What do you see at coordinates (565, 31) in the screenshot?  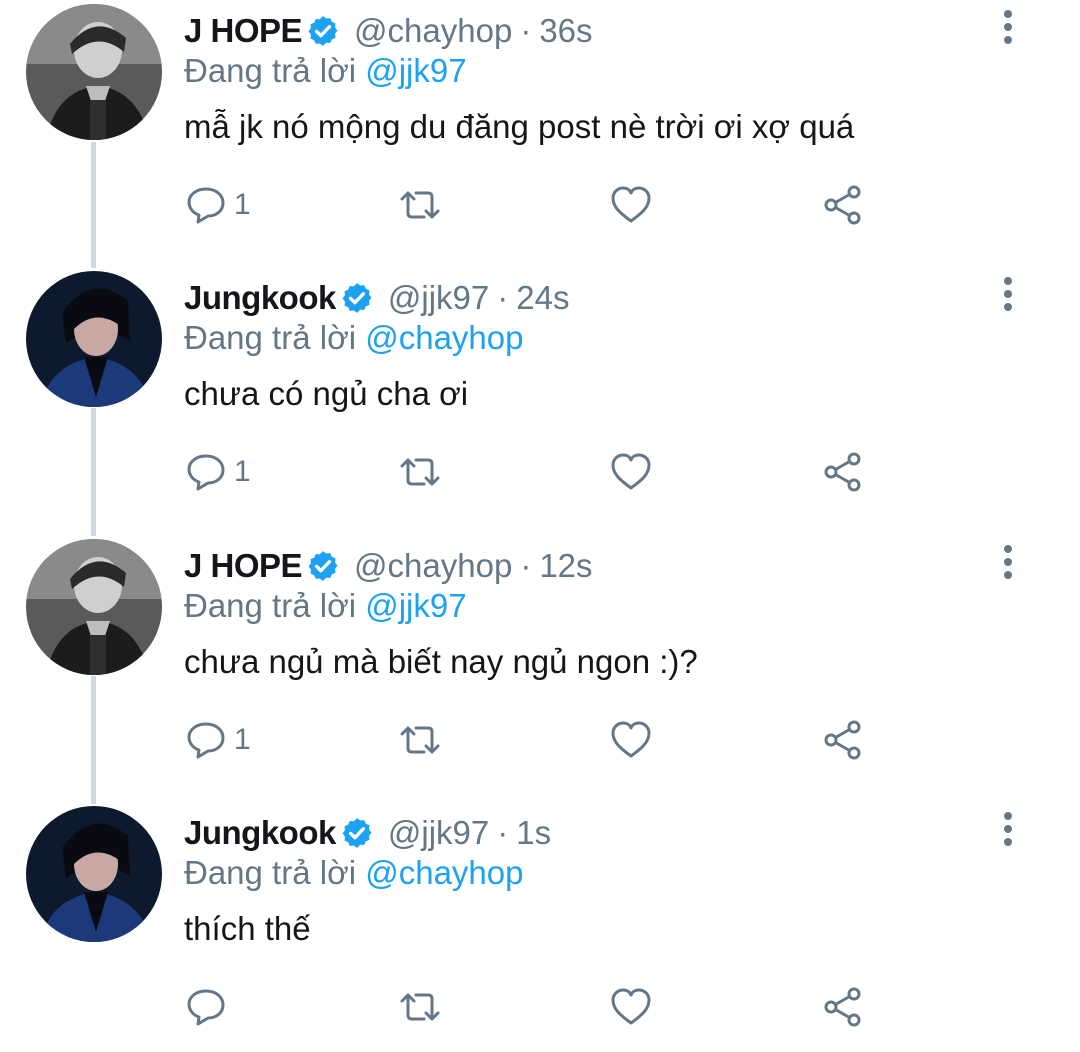 I see `timestamp: 36s` at bounding box center [565, 31].